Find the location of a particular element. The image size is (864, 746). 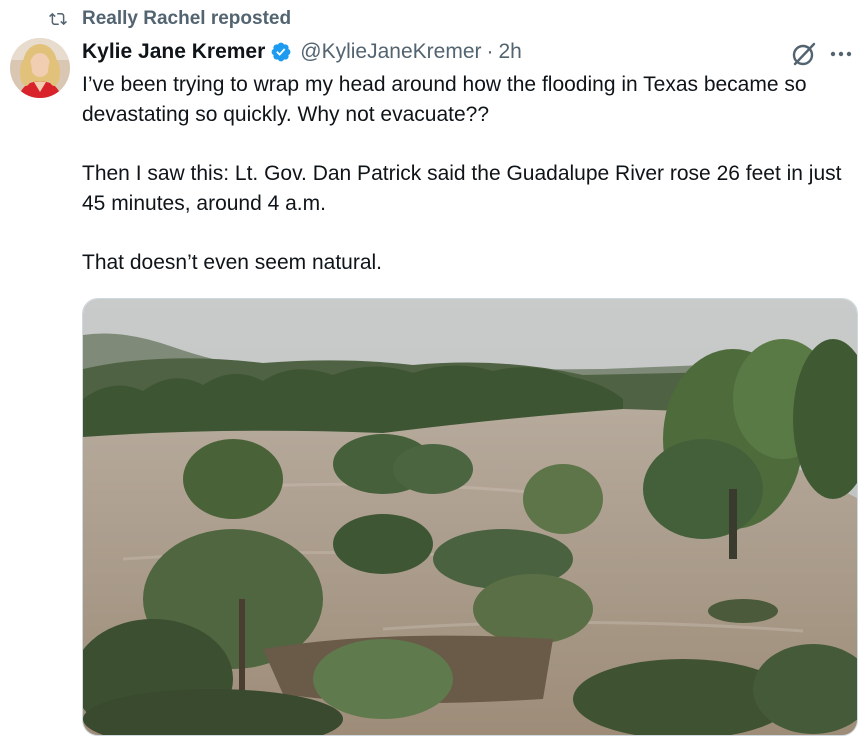

header-actions is located at coordinates (822, 54).